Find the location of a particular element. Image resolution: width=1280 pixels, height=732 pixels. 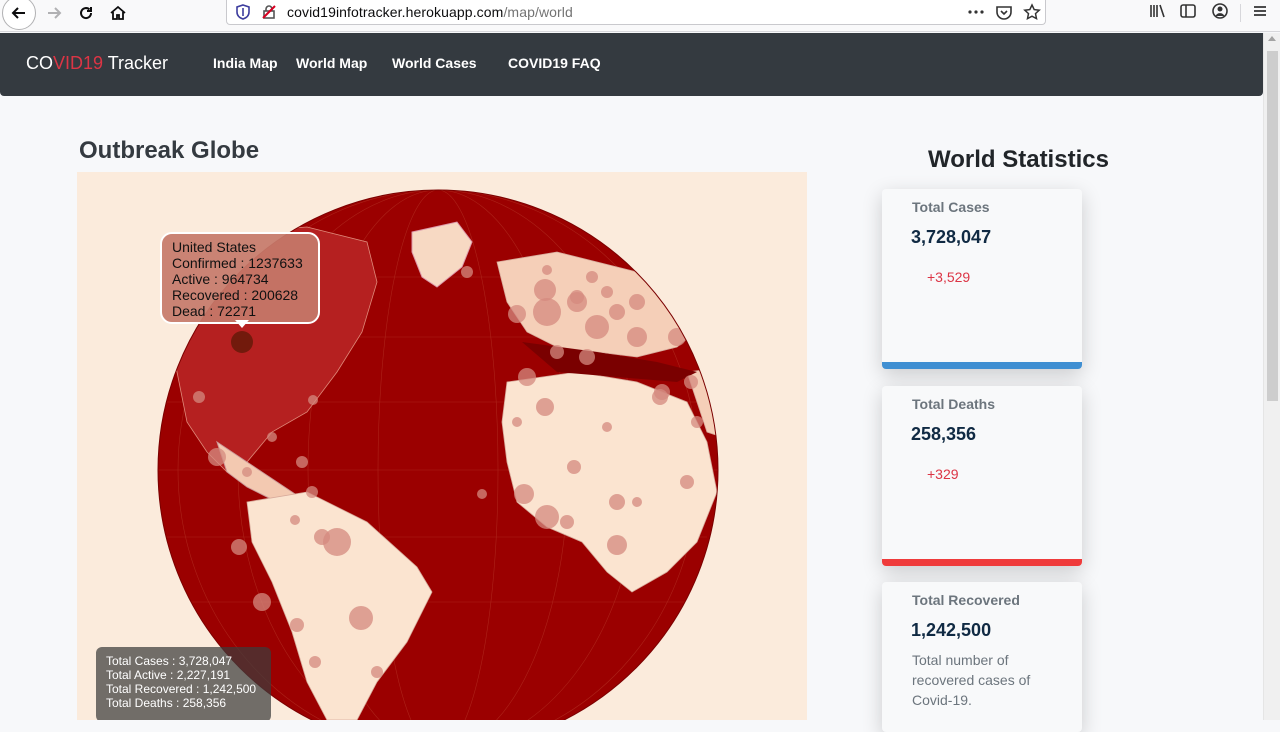

tooltip-dead: Dead : 72271 is located at coordinates (214, 311).